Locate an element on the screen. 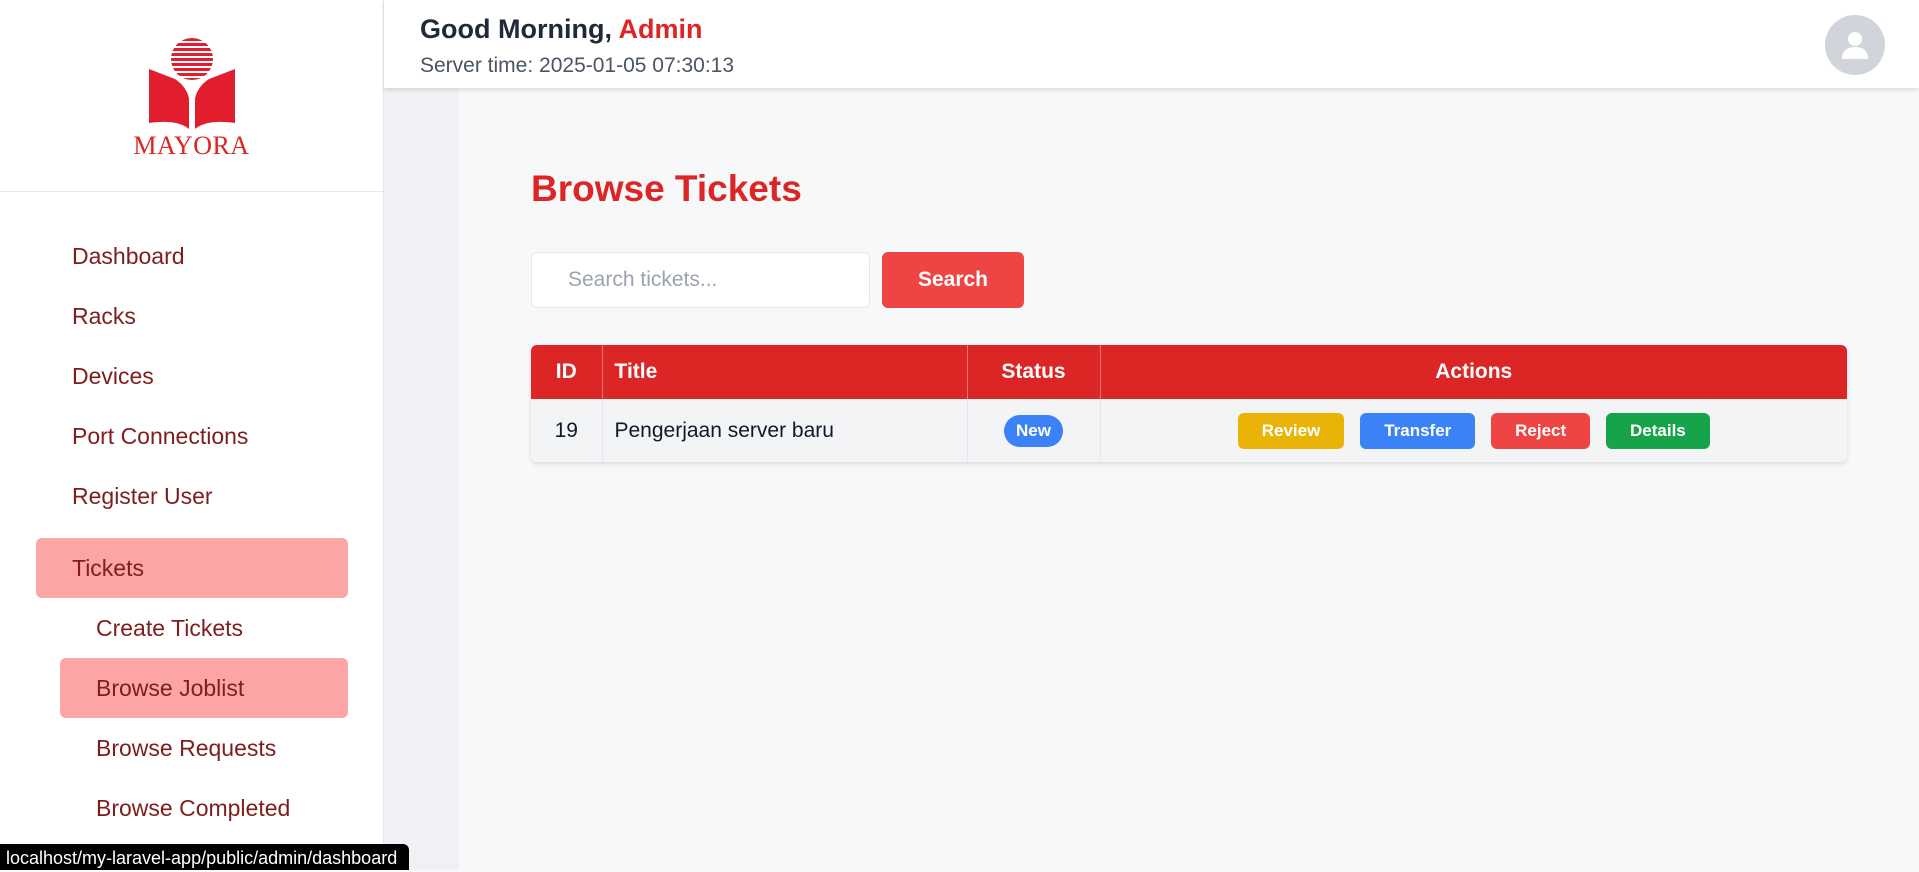  sidebar-subitem-browse-completed: Browse Completed is located at coordinates (204, 808).